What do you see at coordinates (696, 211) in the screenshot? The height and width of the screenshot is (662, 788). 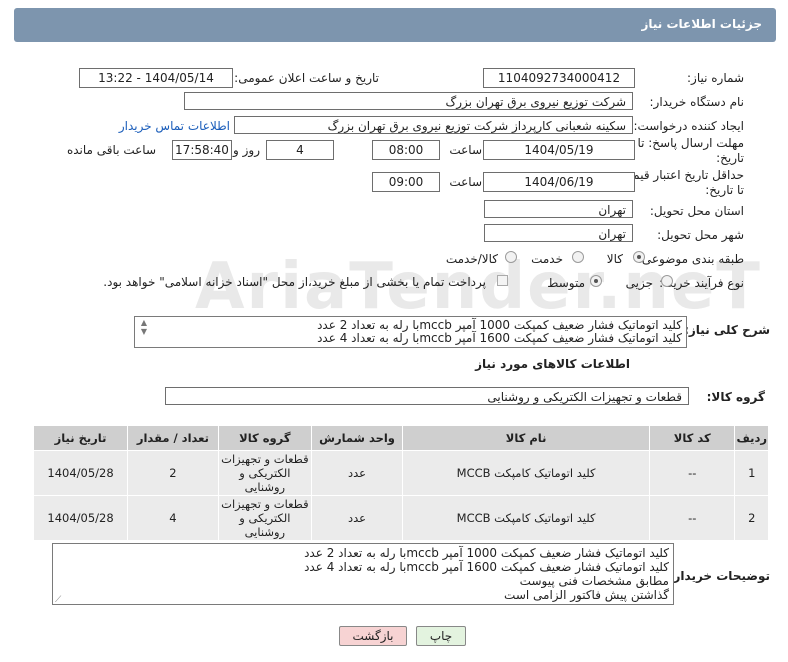 I see `province-label: استان محل تحویل:` at bounding box center [696, 211].